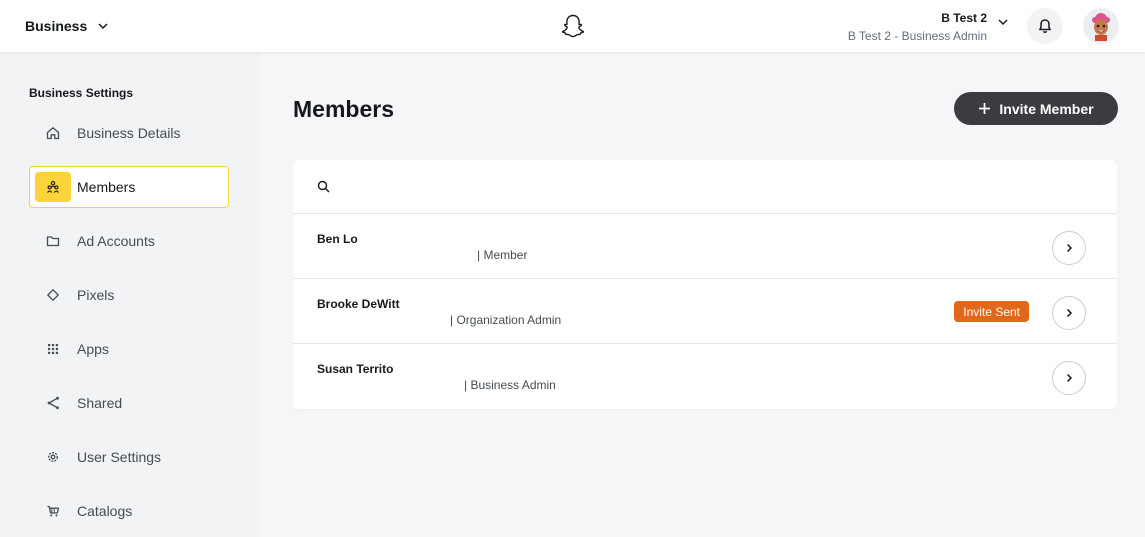 This screenshot has height=537, width=1145. I want to click on business-label: Business, so click(56, 26).